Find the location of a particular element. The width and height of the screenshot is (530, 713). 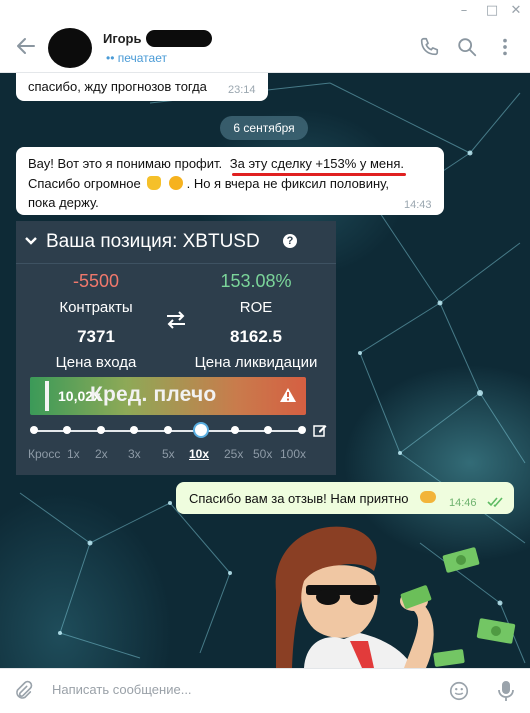

tick-cross: Кросс is located at coordinates (44, 454).